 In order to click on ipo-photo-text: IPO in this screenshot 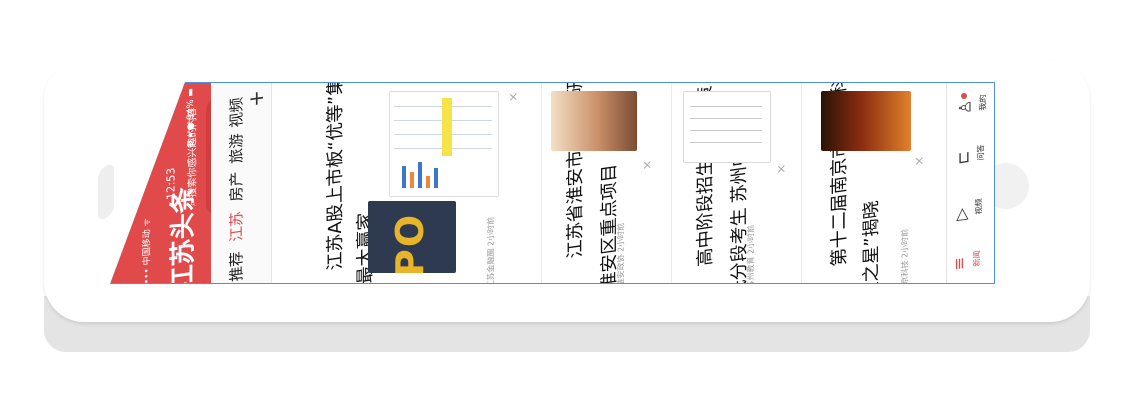, I will do `click(410, 242)`.